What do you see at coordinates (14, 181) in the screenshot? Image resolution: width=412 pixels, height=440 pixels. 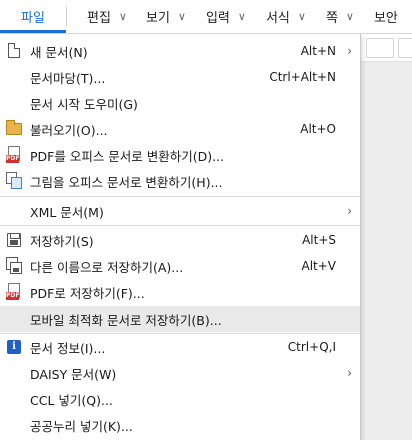 I see `image-convert-icon` at bounding box center [14, 181].